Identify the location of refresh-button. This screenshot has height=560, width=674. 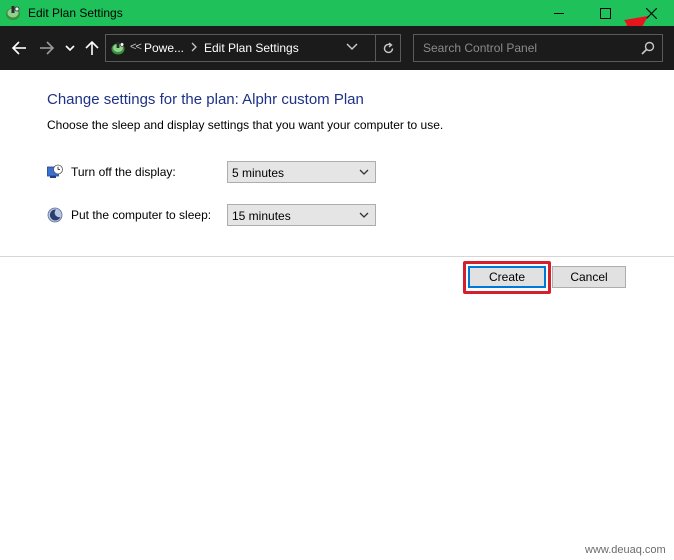
(388, 48).